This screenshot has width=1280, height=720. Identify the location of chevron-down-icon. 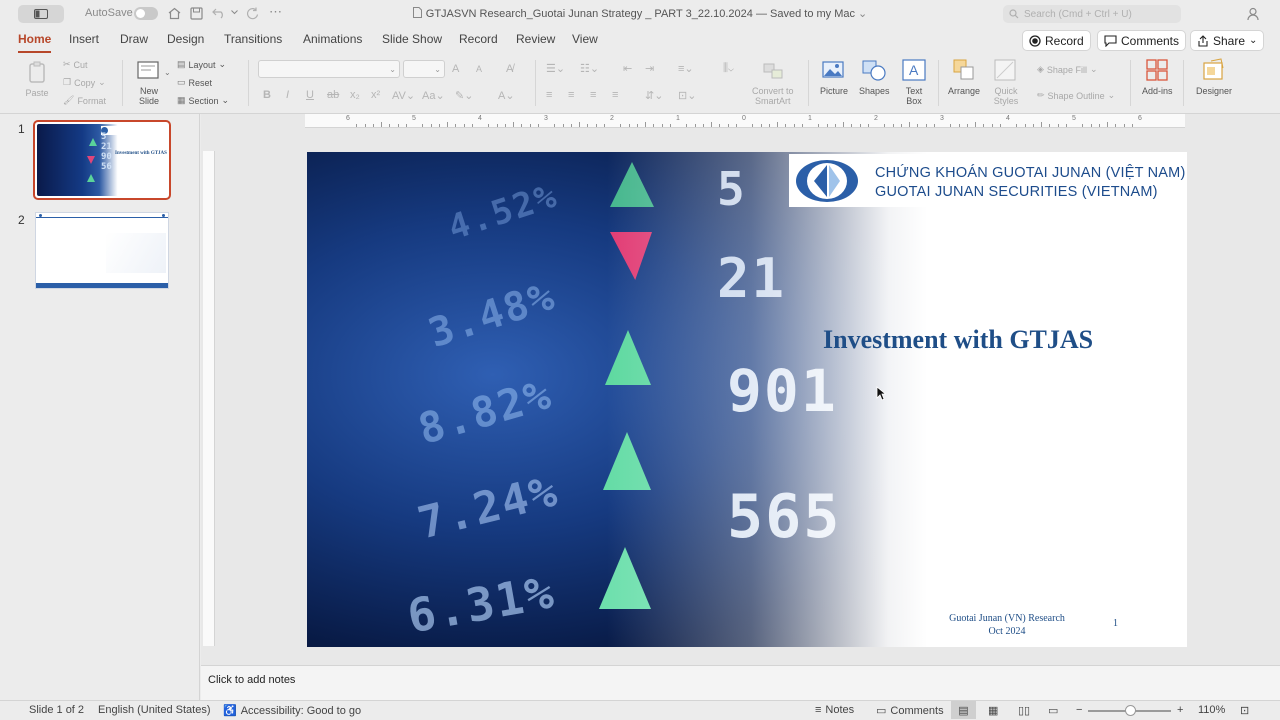
(234, 12).